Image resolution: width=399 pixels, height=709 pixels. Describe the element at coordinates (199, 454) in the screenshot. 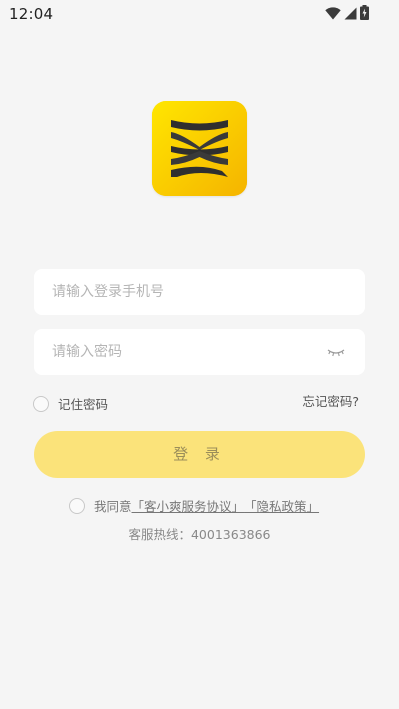

I see `login-button: 登 录` at that location.